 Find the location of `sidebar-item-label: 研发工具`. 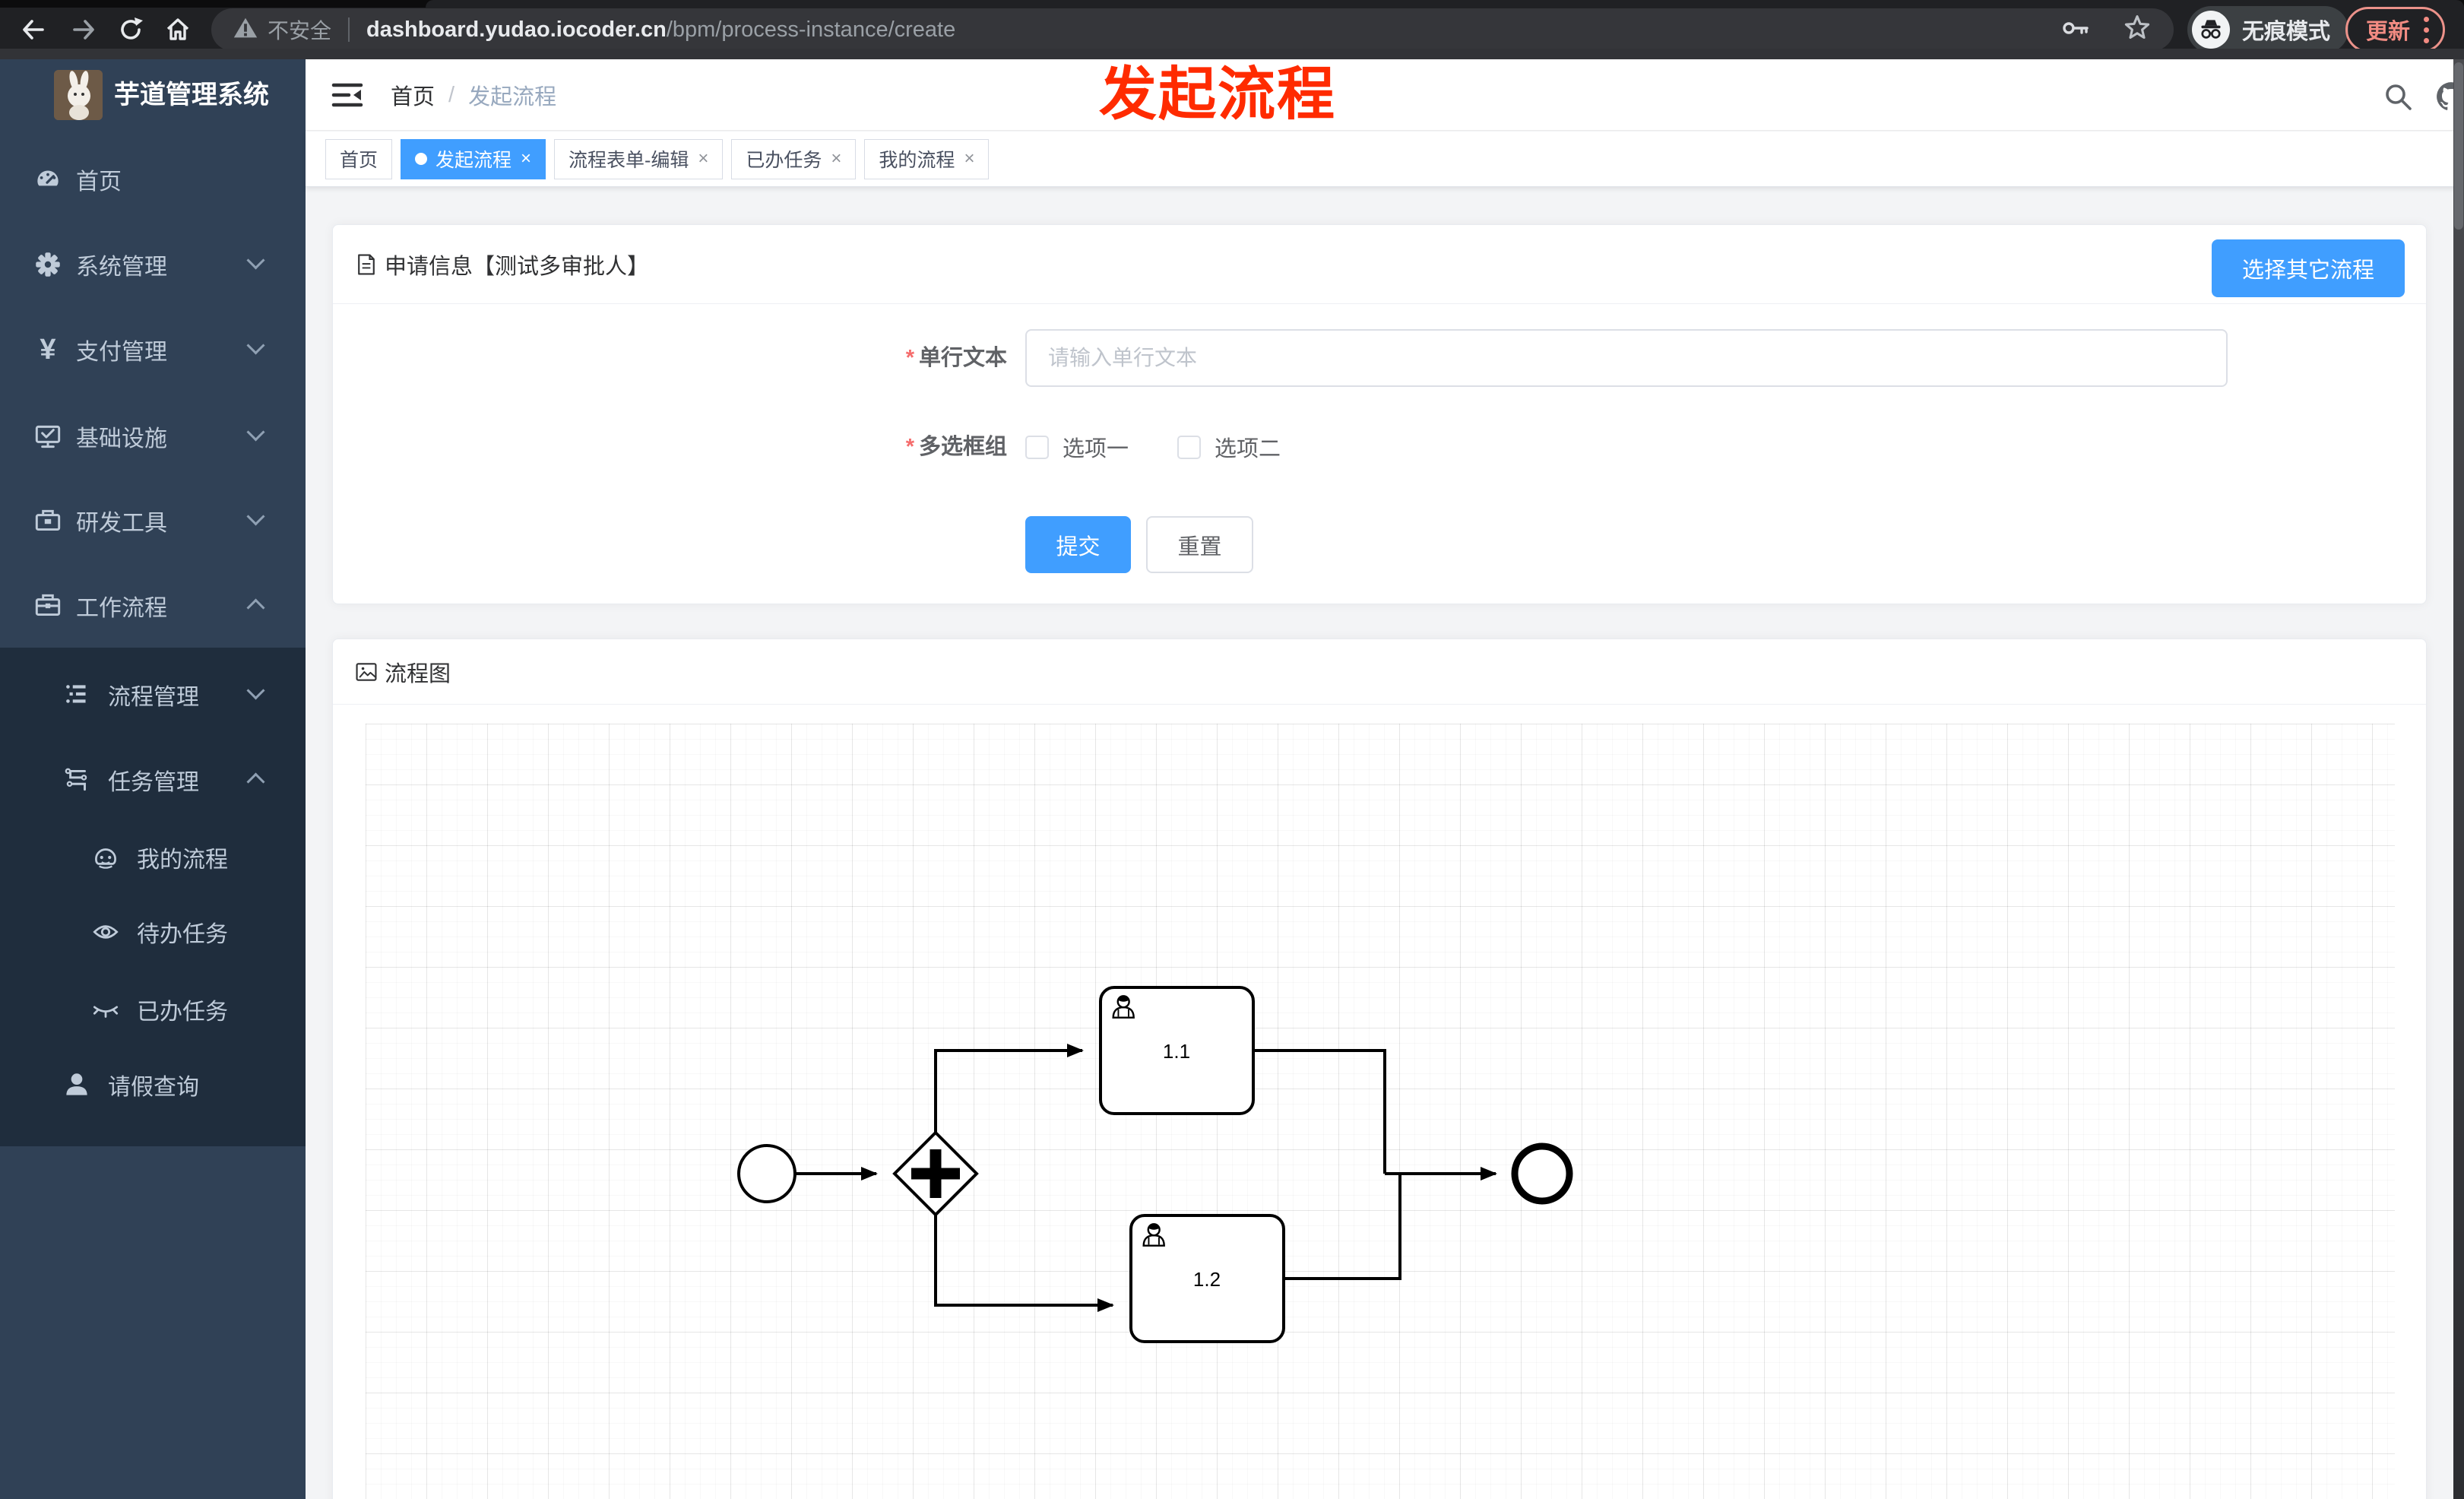

sidebar-item-label: 研发工具 is located at coordinates (121, 524).